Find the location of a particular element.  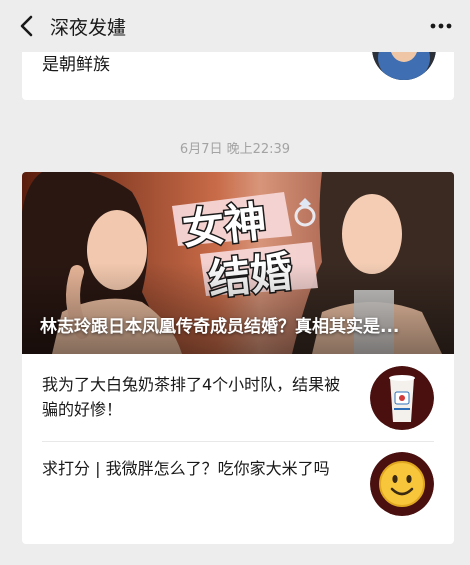

more-button is located at coordinates (441, 26).